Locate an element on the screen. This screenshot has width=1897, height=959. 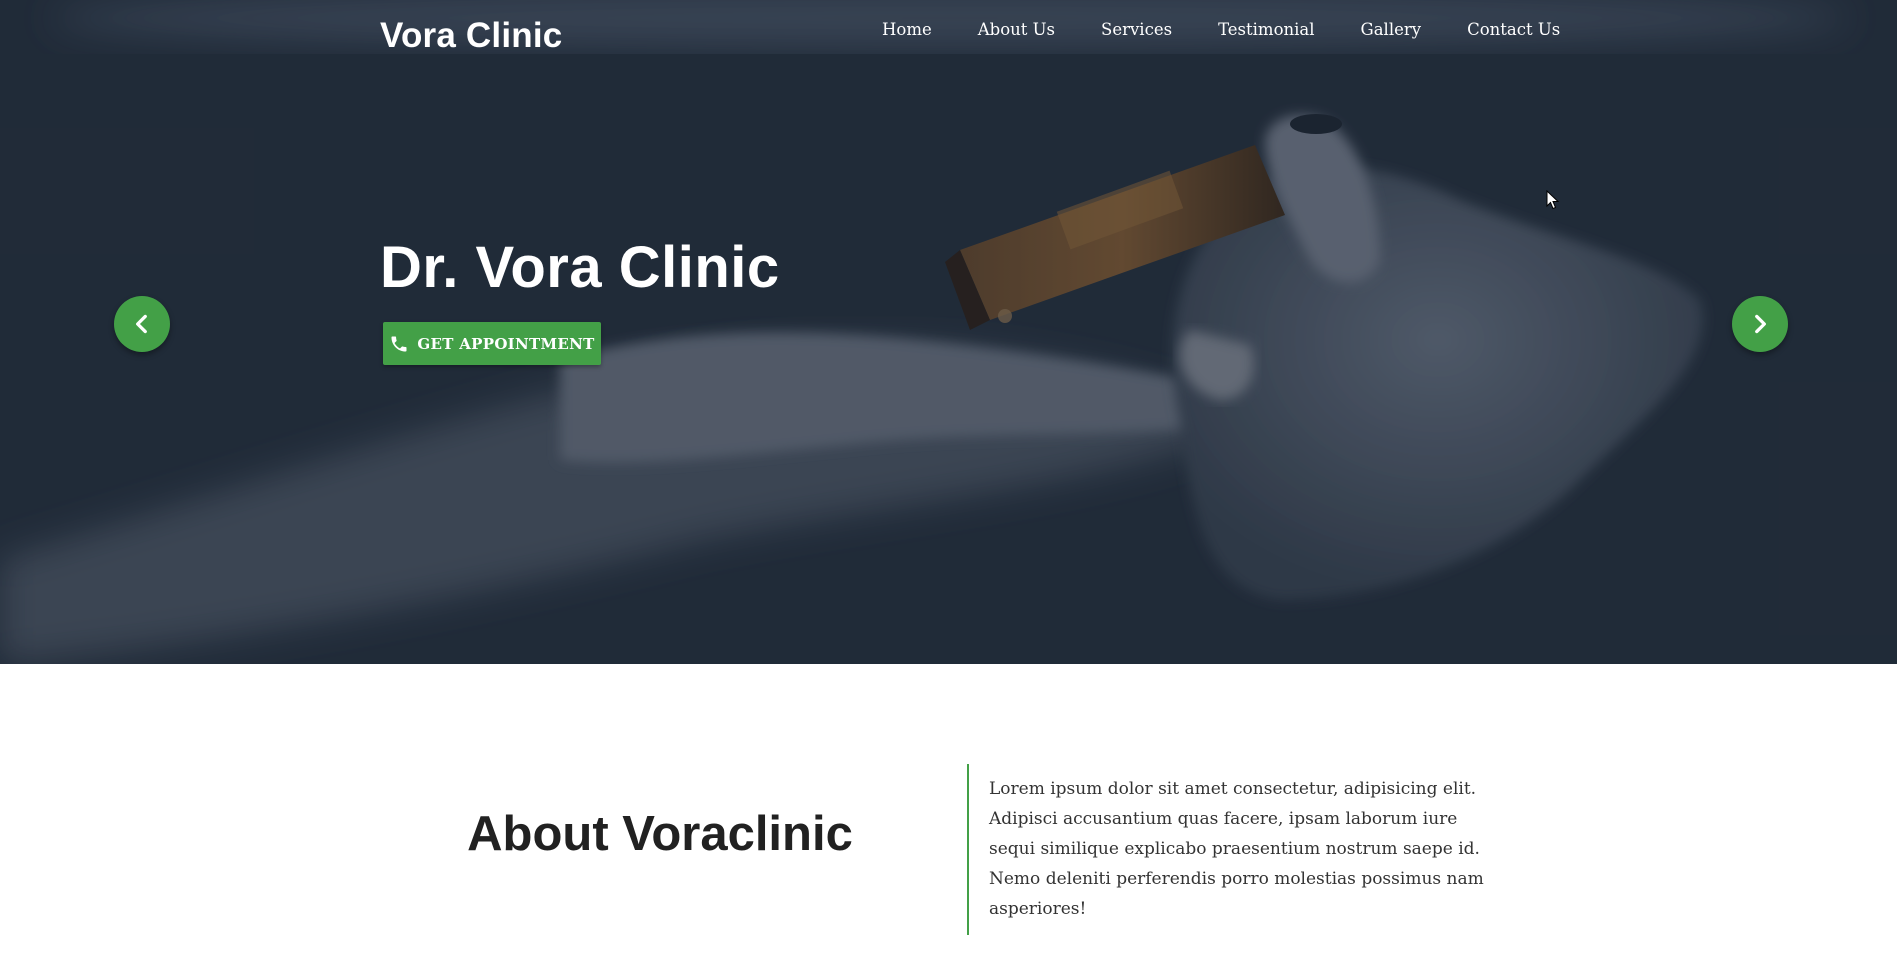
nav-link-contact-us: Contact Us is located at coordinates (1513, 29).